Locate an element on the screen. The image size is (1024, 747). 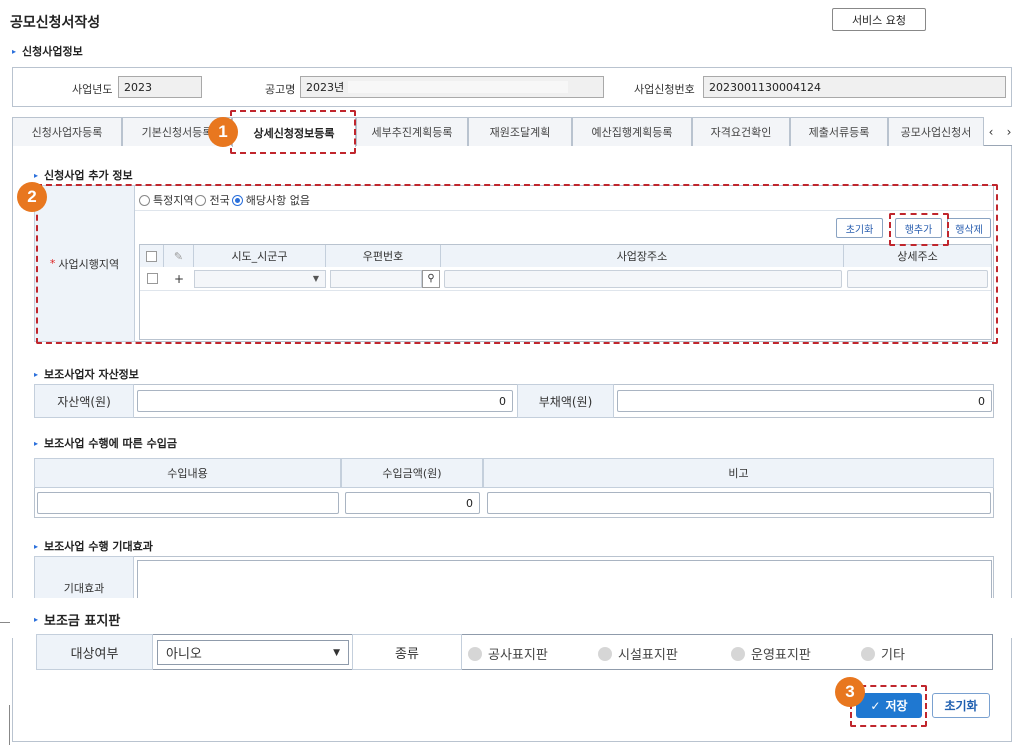
radio-label: 운영표지판 is located at coordinates (781, 655).